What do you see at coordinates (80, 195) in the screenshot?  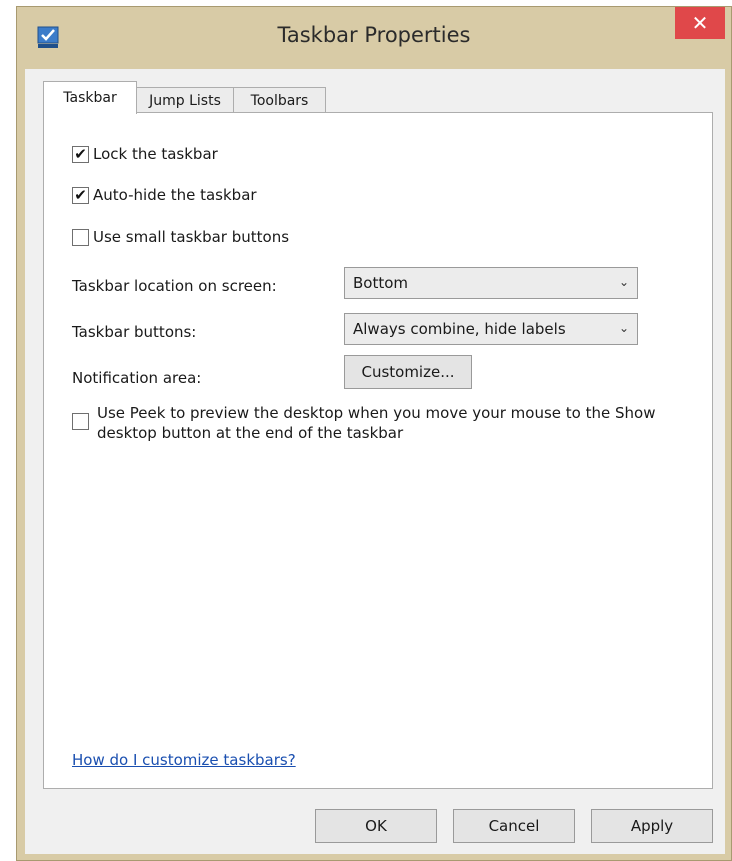 I see `autohide-taskbar-checkbox: ✔` at bounding box center [80, 195].